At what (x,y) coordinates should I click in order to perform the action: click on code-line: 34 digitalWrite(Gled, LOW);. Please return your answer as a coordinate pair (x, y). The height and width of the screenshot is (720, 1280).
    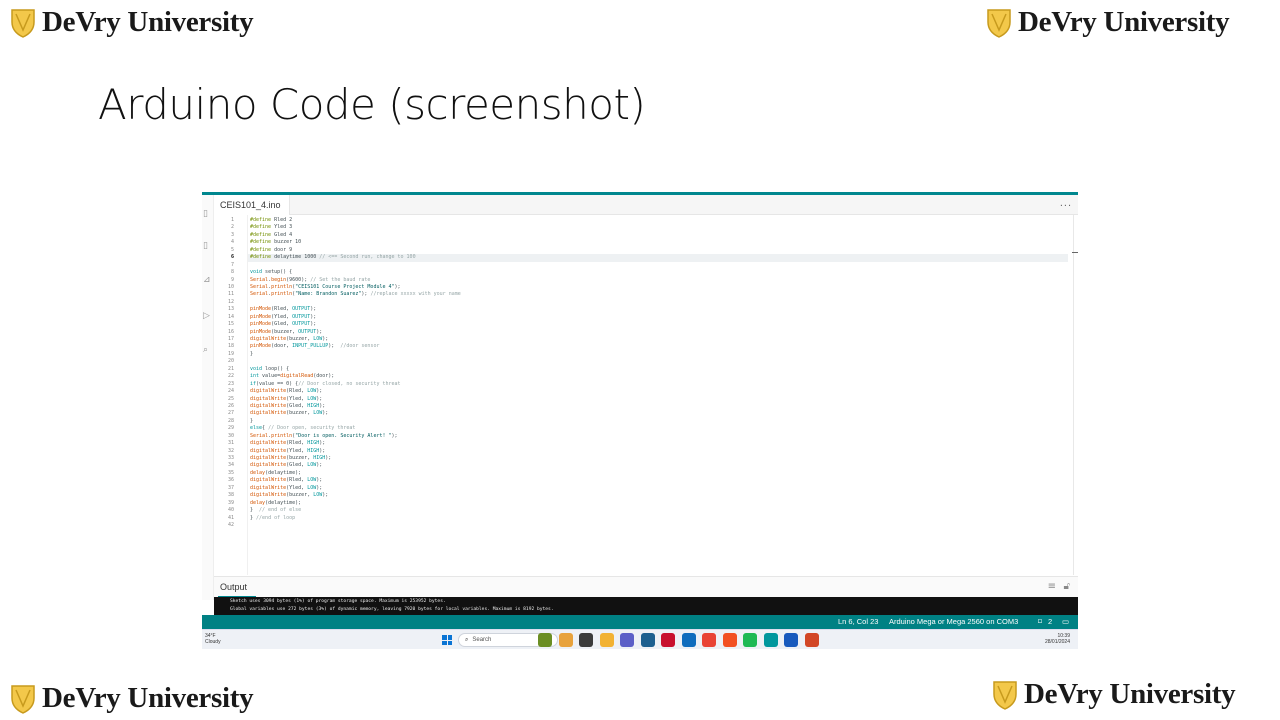
    Looking at the image, I should click on (648, 465).